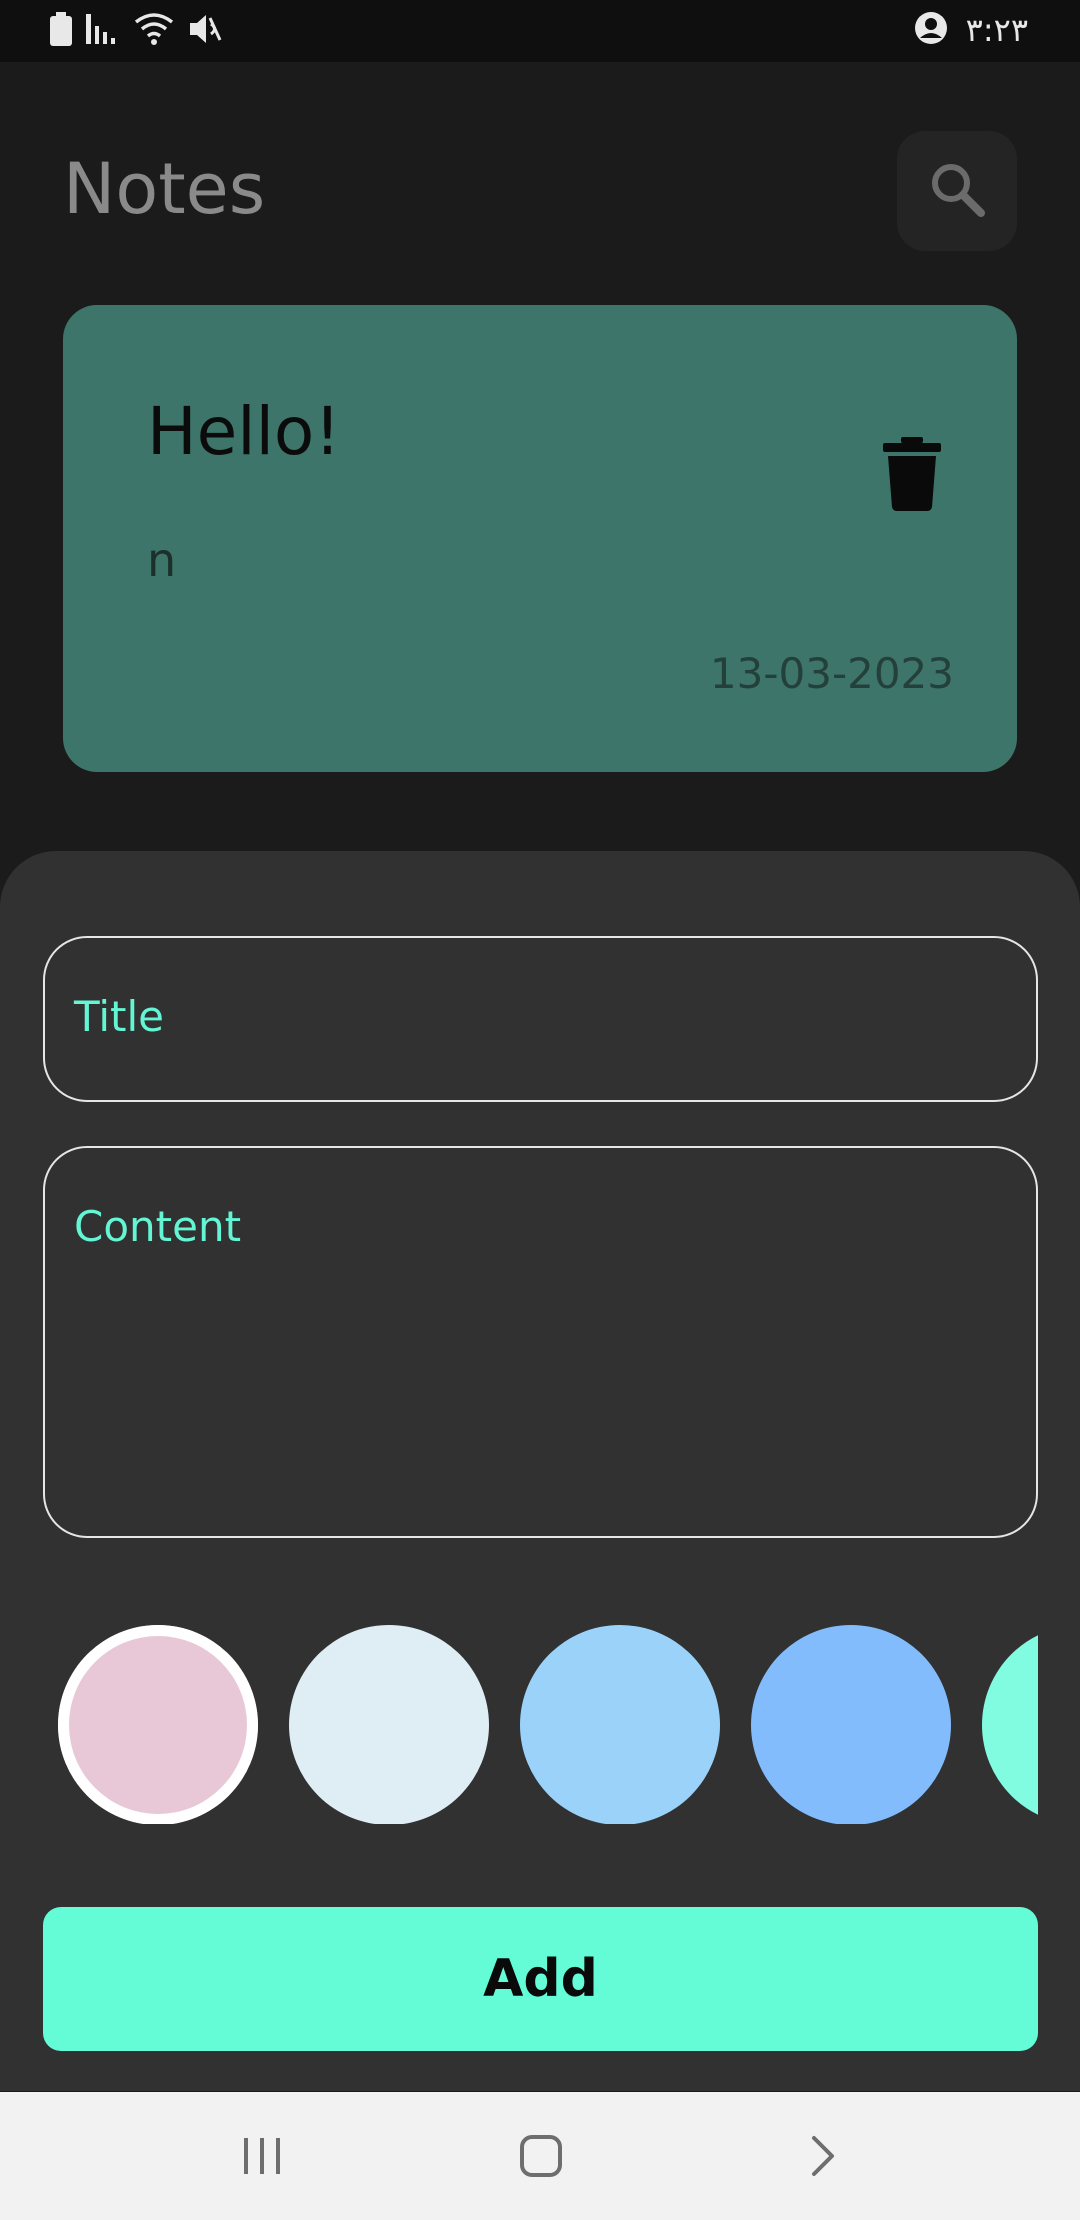 Image resolution: width=1080 pixels, height=2220 pixels. Describe the element at coordinates (540, 31) in the screenshot. I see `status-bar: ٣:٢٣` at that location.